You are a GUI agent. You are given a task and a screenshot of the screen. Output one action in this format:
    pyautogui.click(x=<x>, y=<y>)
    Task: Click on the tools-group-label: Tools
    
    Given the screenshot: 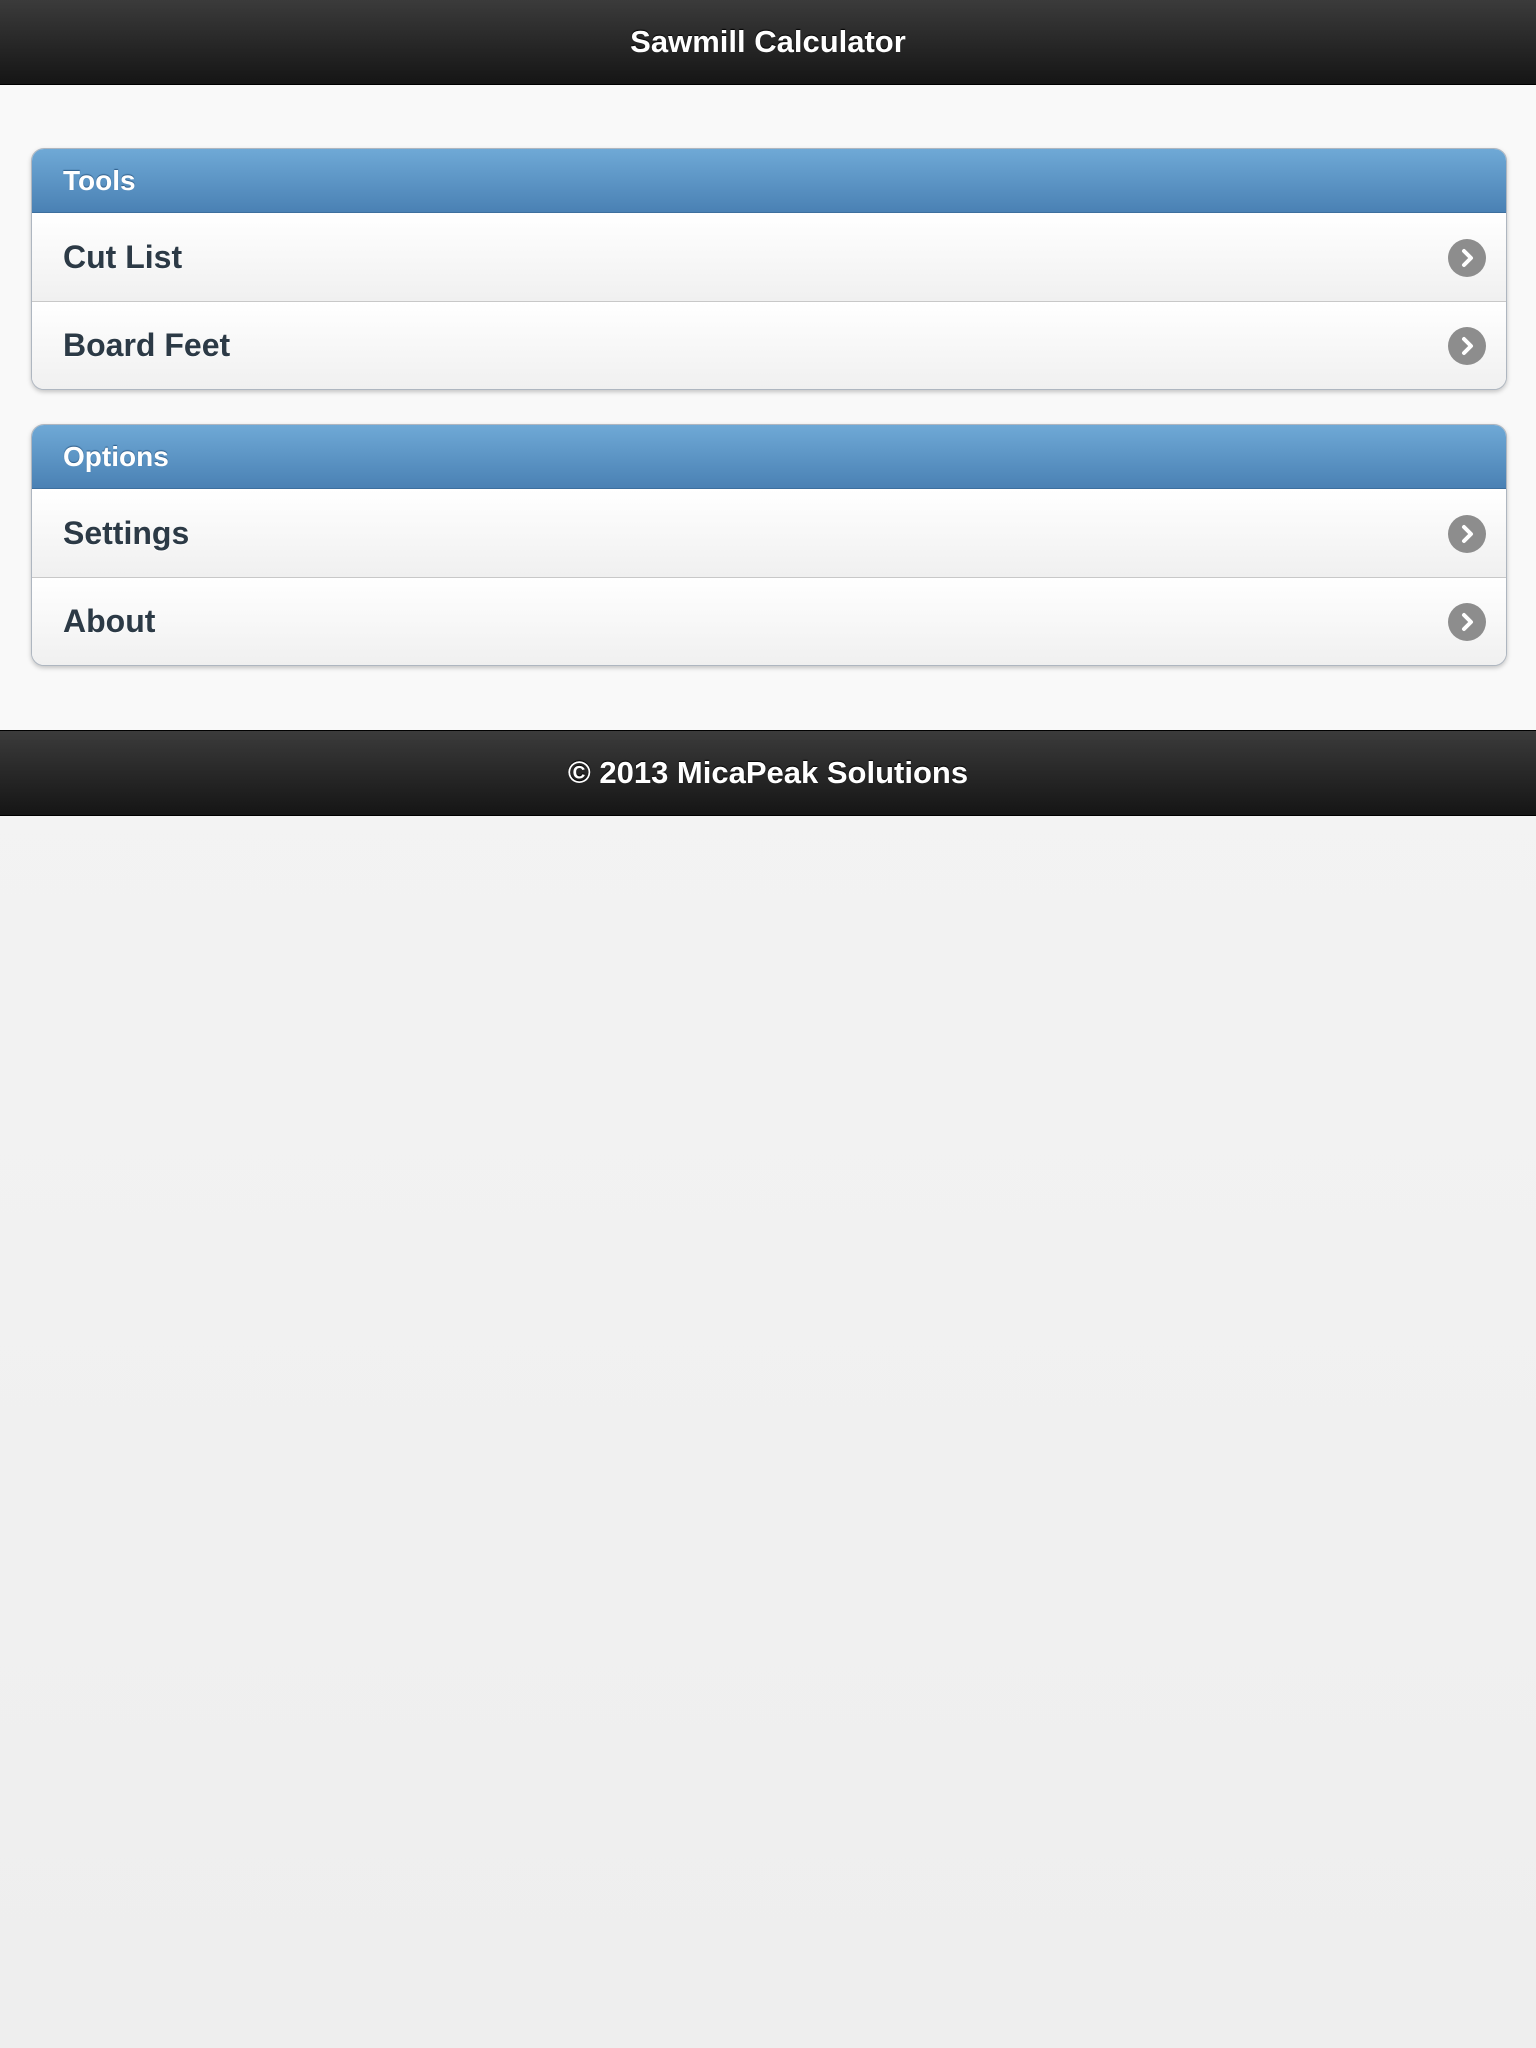 What is the action you would take?
    pyautogui.click(x=99, y=180)
    